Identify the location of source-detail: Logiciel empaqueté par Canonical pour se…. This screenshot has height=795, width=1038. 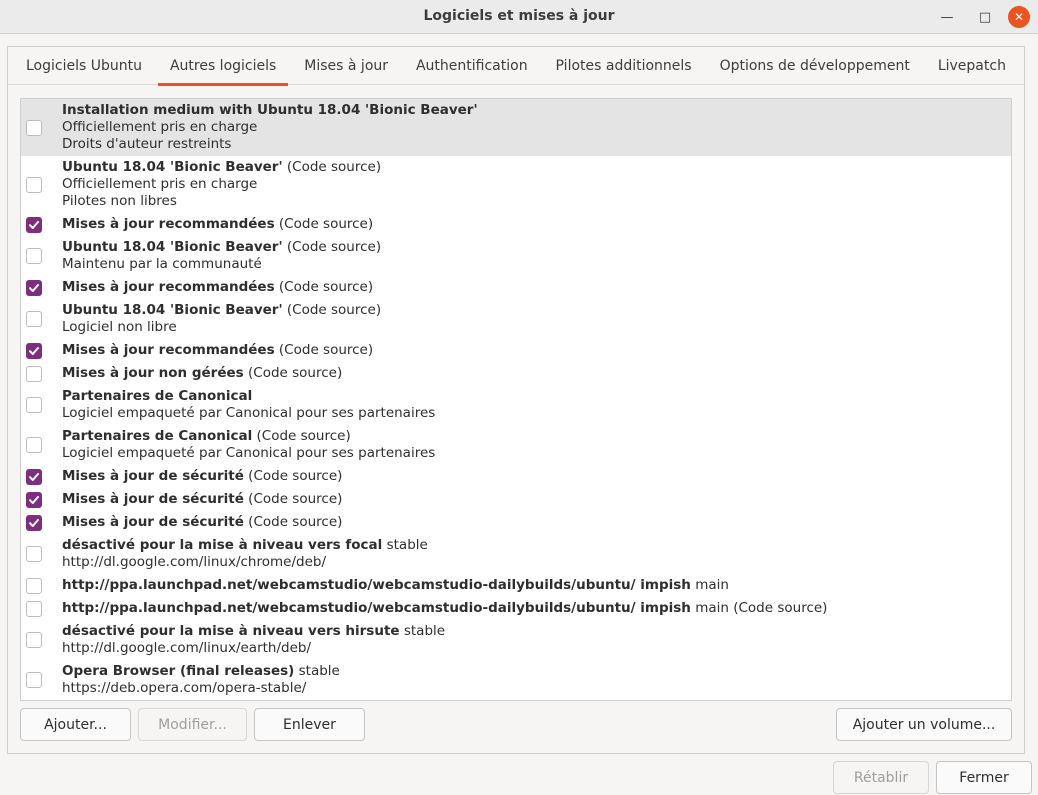
(249, 413).